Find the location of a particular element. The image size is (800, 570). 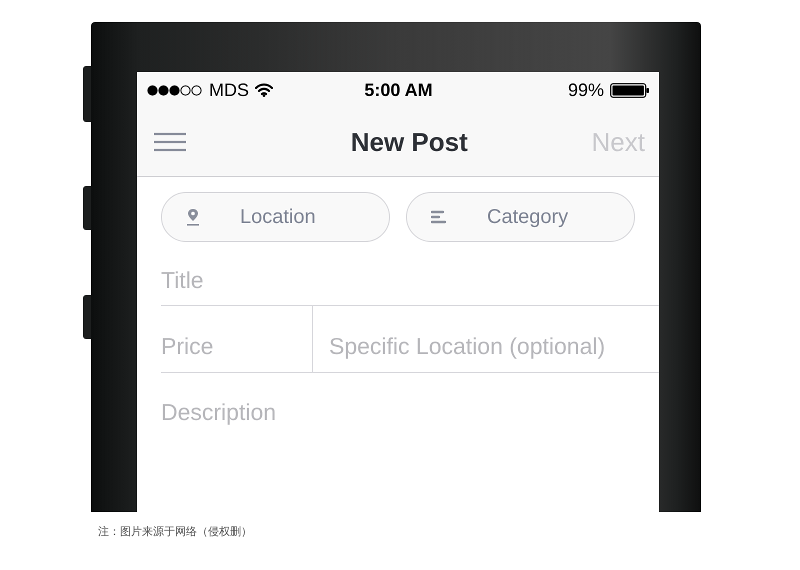

wifi-icon is located at coordinates (264, 90).